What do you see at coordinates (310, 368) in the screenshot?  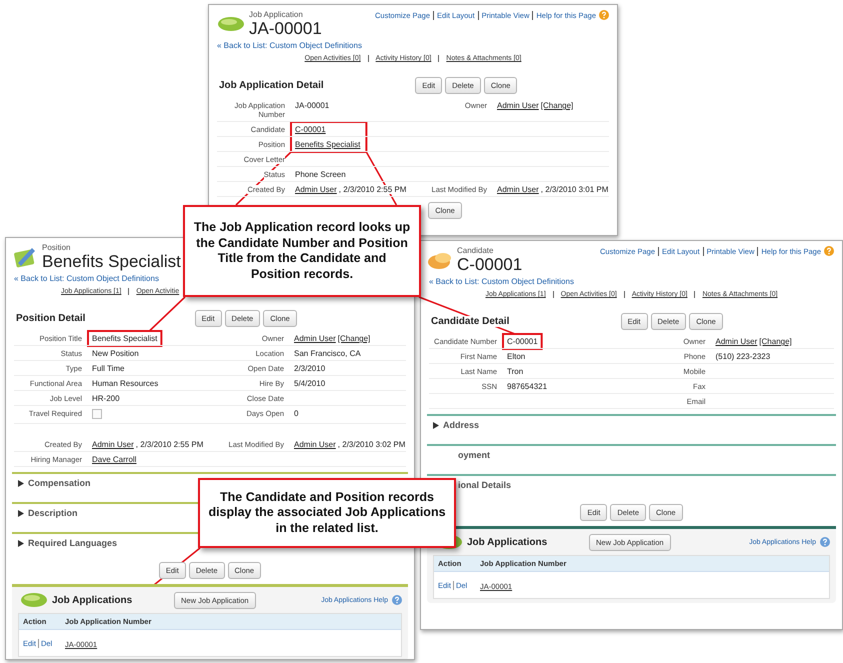 I see `field-value: 2/3/2010` at bounding box center [310, 368].